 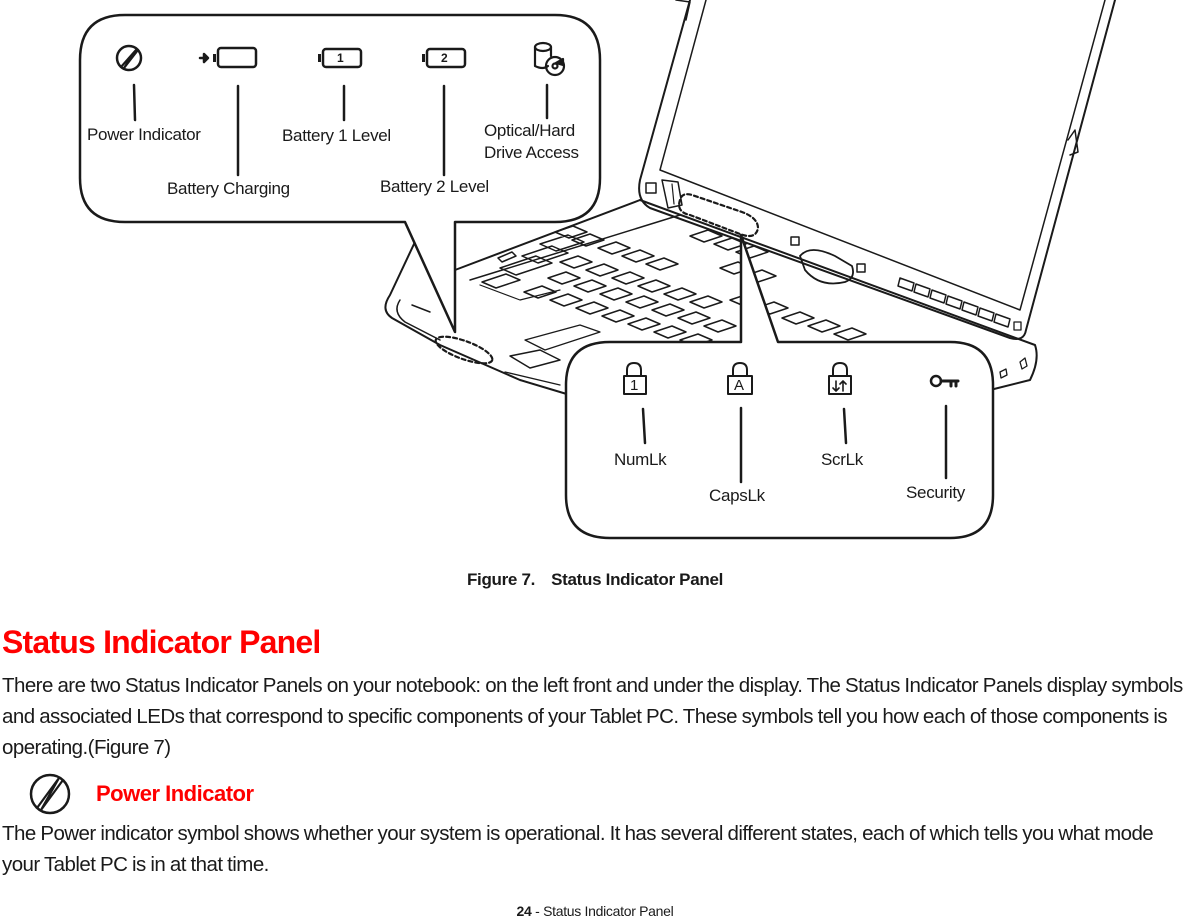 I want to click on label-battery-2-level: Battery 2 Level, so click(x=434, y=186).